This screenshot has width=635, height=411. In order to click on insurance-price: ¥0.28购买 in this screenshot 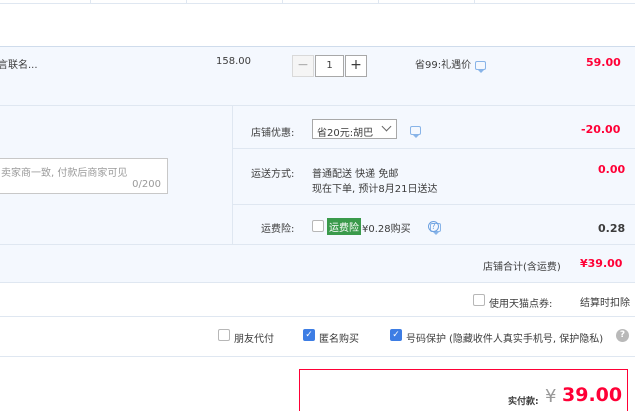, I will do `click(386, 229)`.